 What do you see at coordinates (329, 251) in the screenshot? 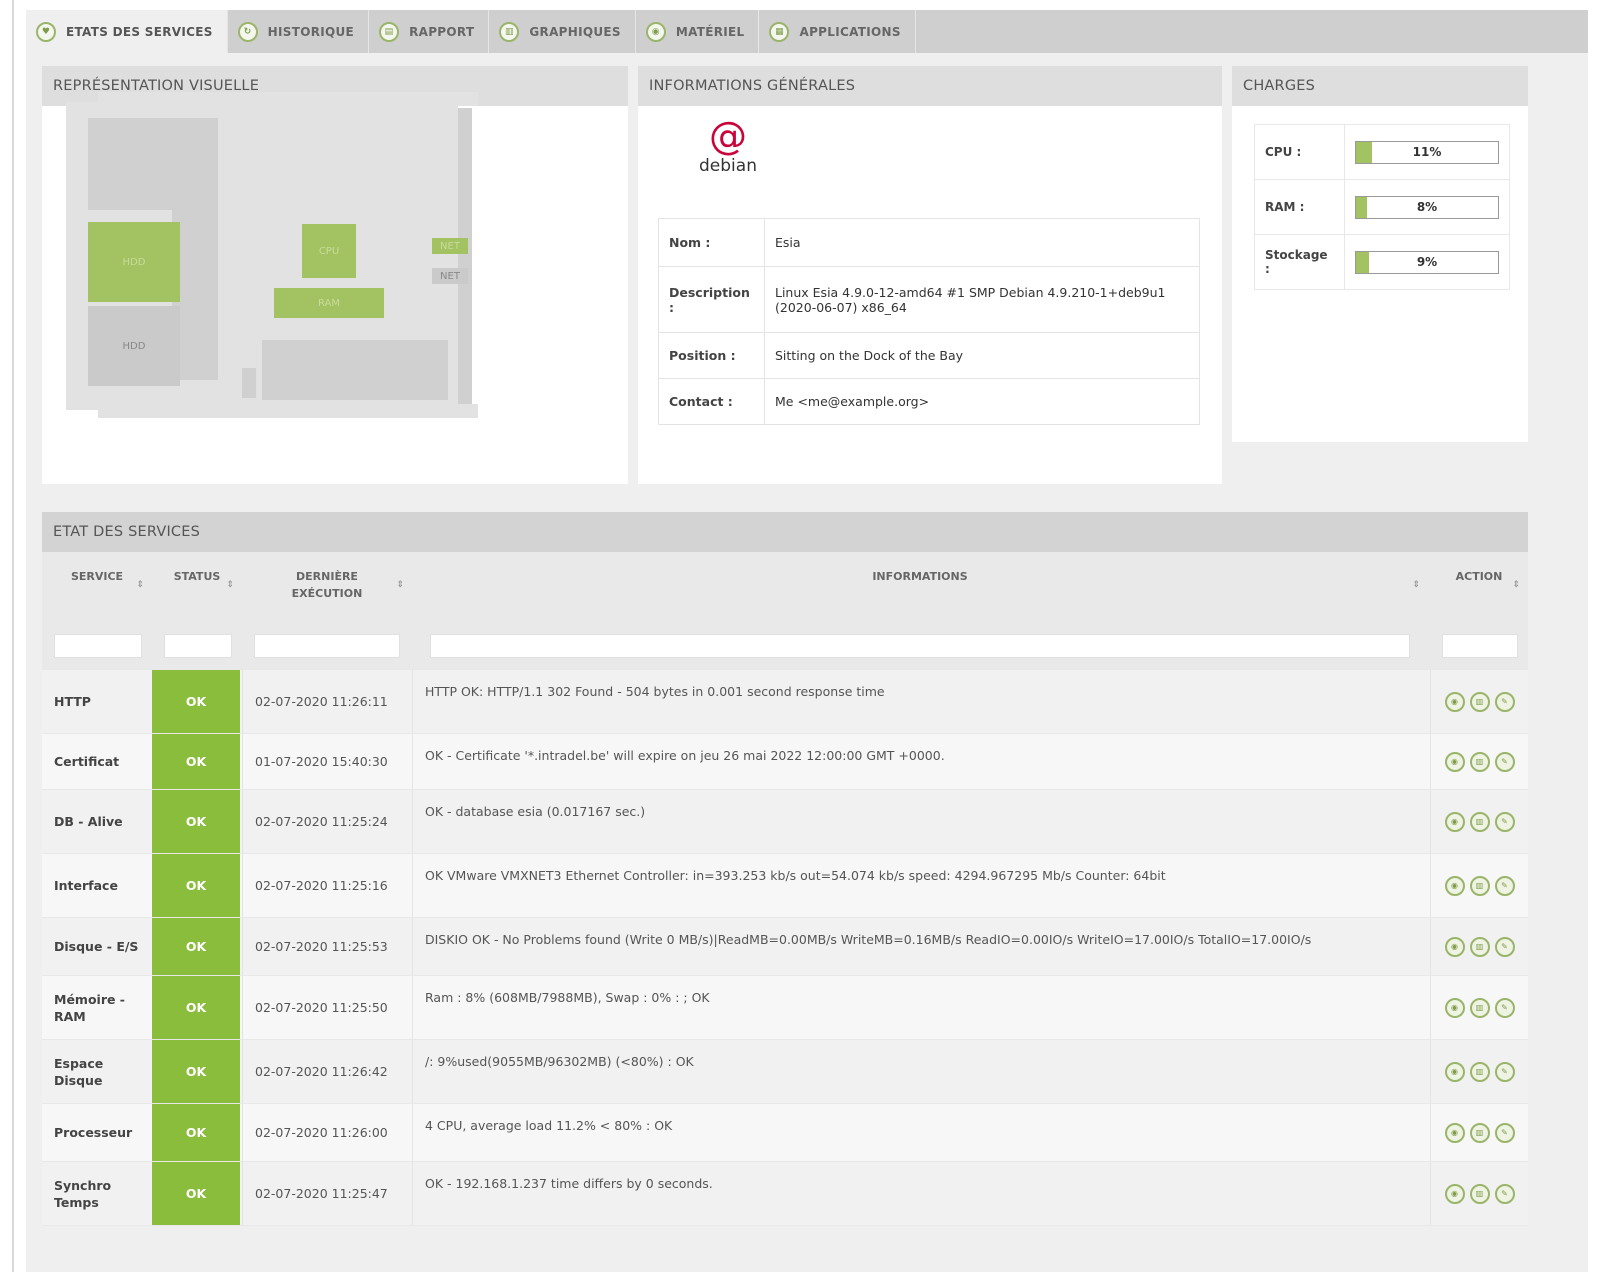
I see `cpu-block: CPU` at bounding box center [329, 251].